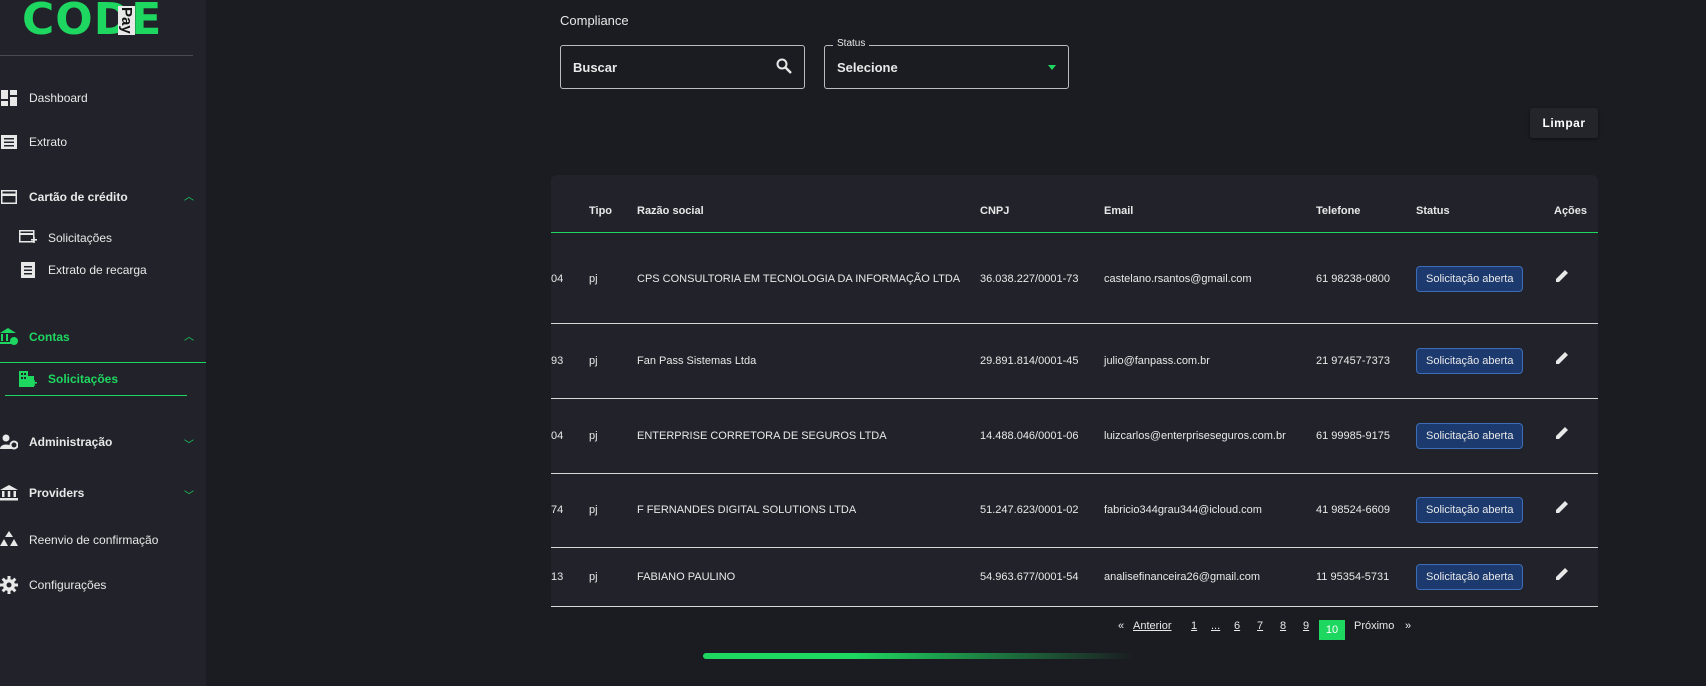 The image size is (1706, 686). What do you see at coordinates (103, 362) in the screenshot?
I see `active-indicator` at bounding box center [103, 362].